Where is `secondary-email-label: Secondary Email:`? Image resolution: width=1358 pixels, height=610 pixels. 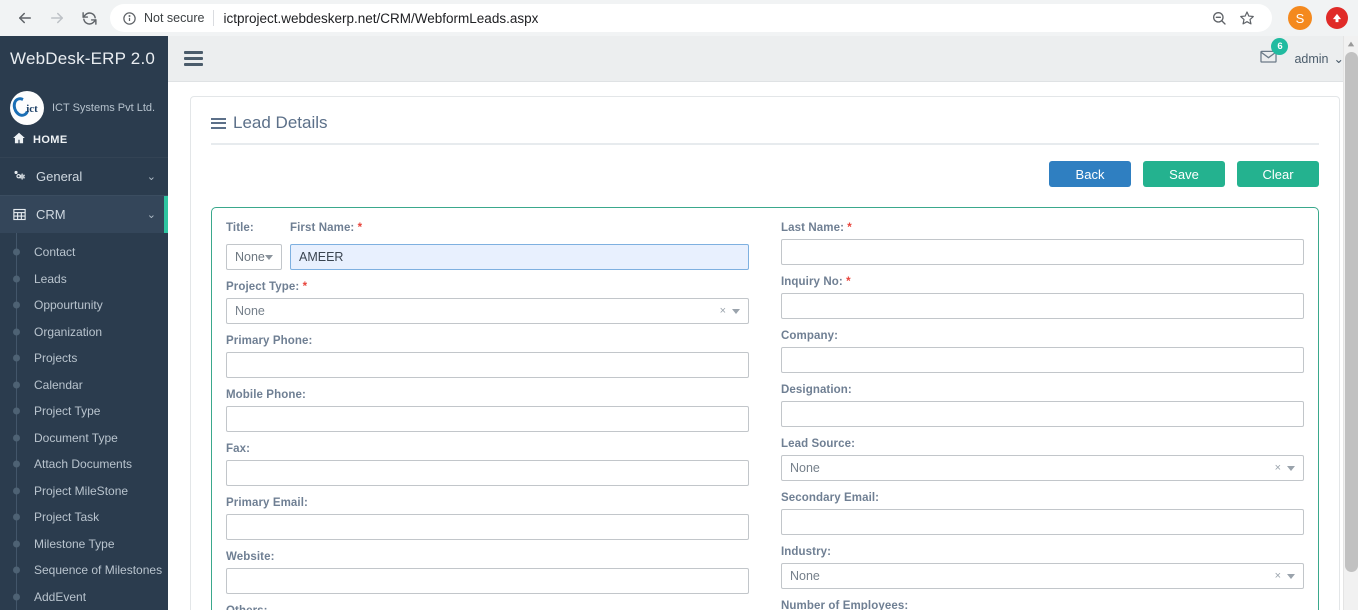
secondary-email-label: Secondary Email: is located at coordinates (830, 498).